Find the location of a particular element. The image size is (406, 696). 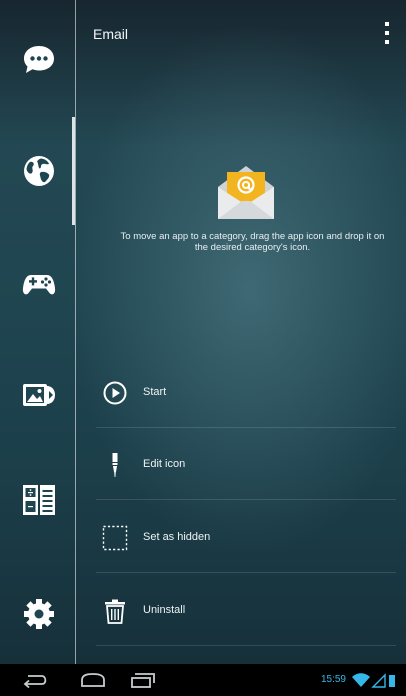

chat-bubble-icon is located at coordinates (39, 59).